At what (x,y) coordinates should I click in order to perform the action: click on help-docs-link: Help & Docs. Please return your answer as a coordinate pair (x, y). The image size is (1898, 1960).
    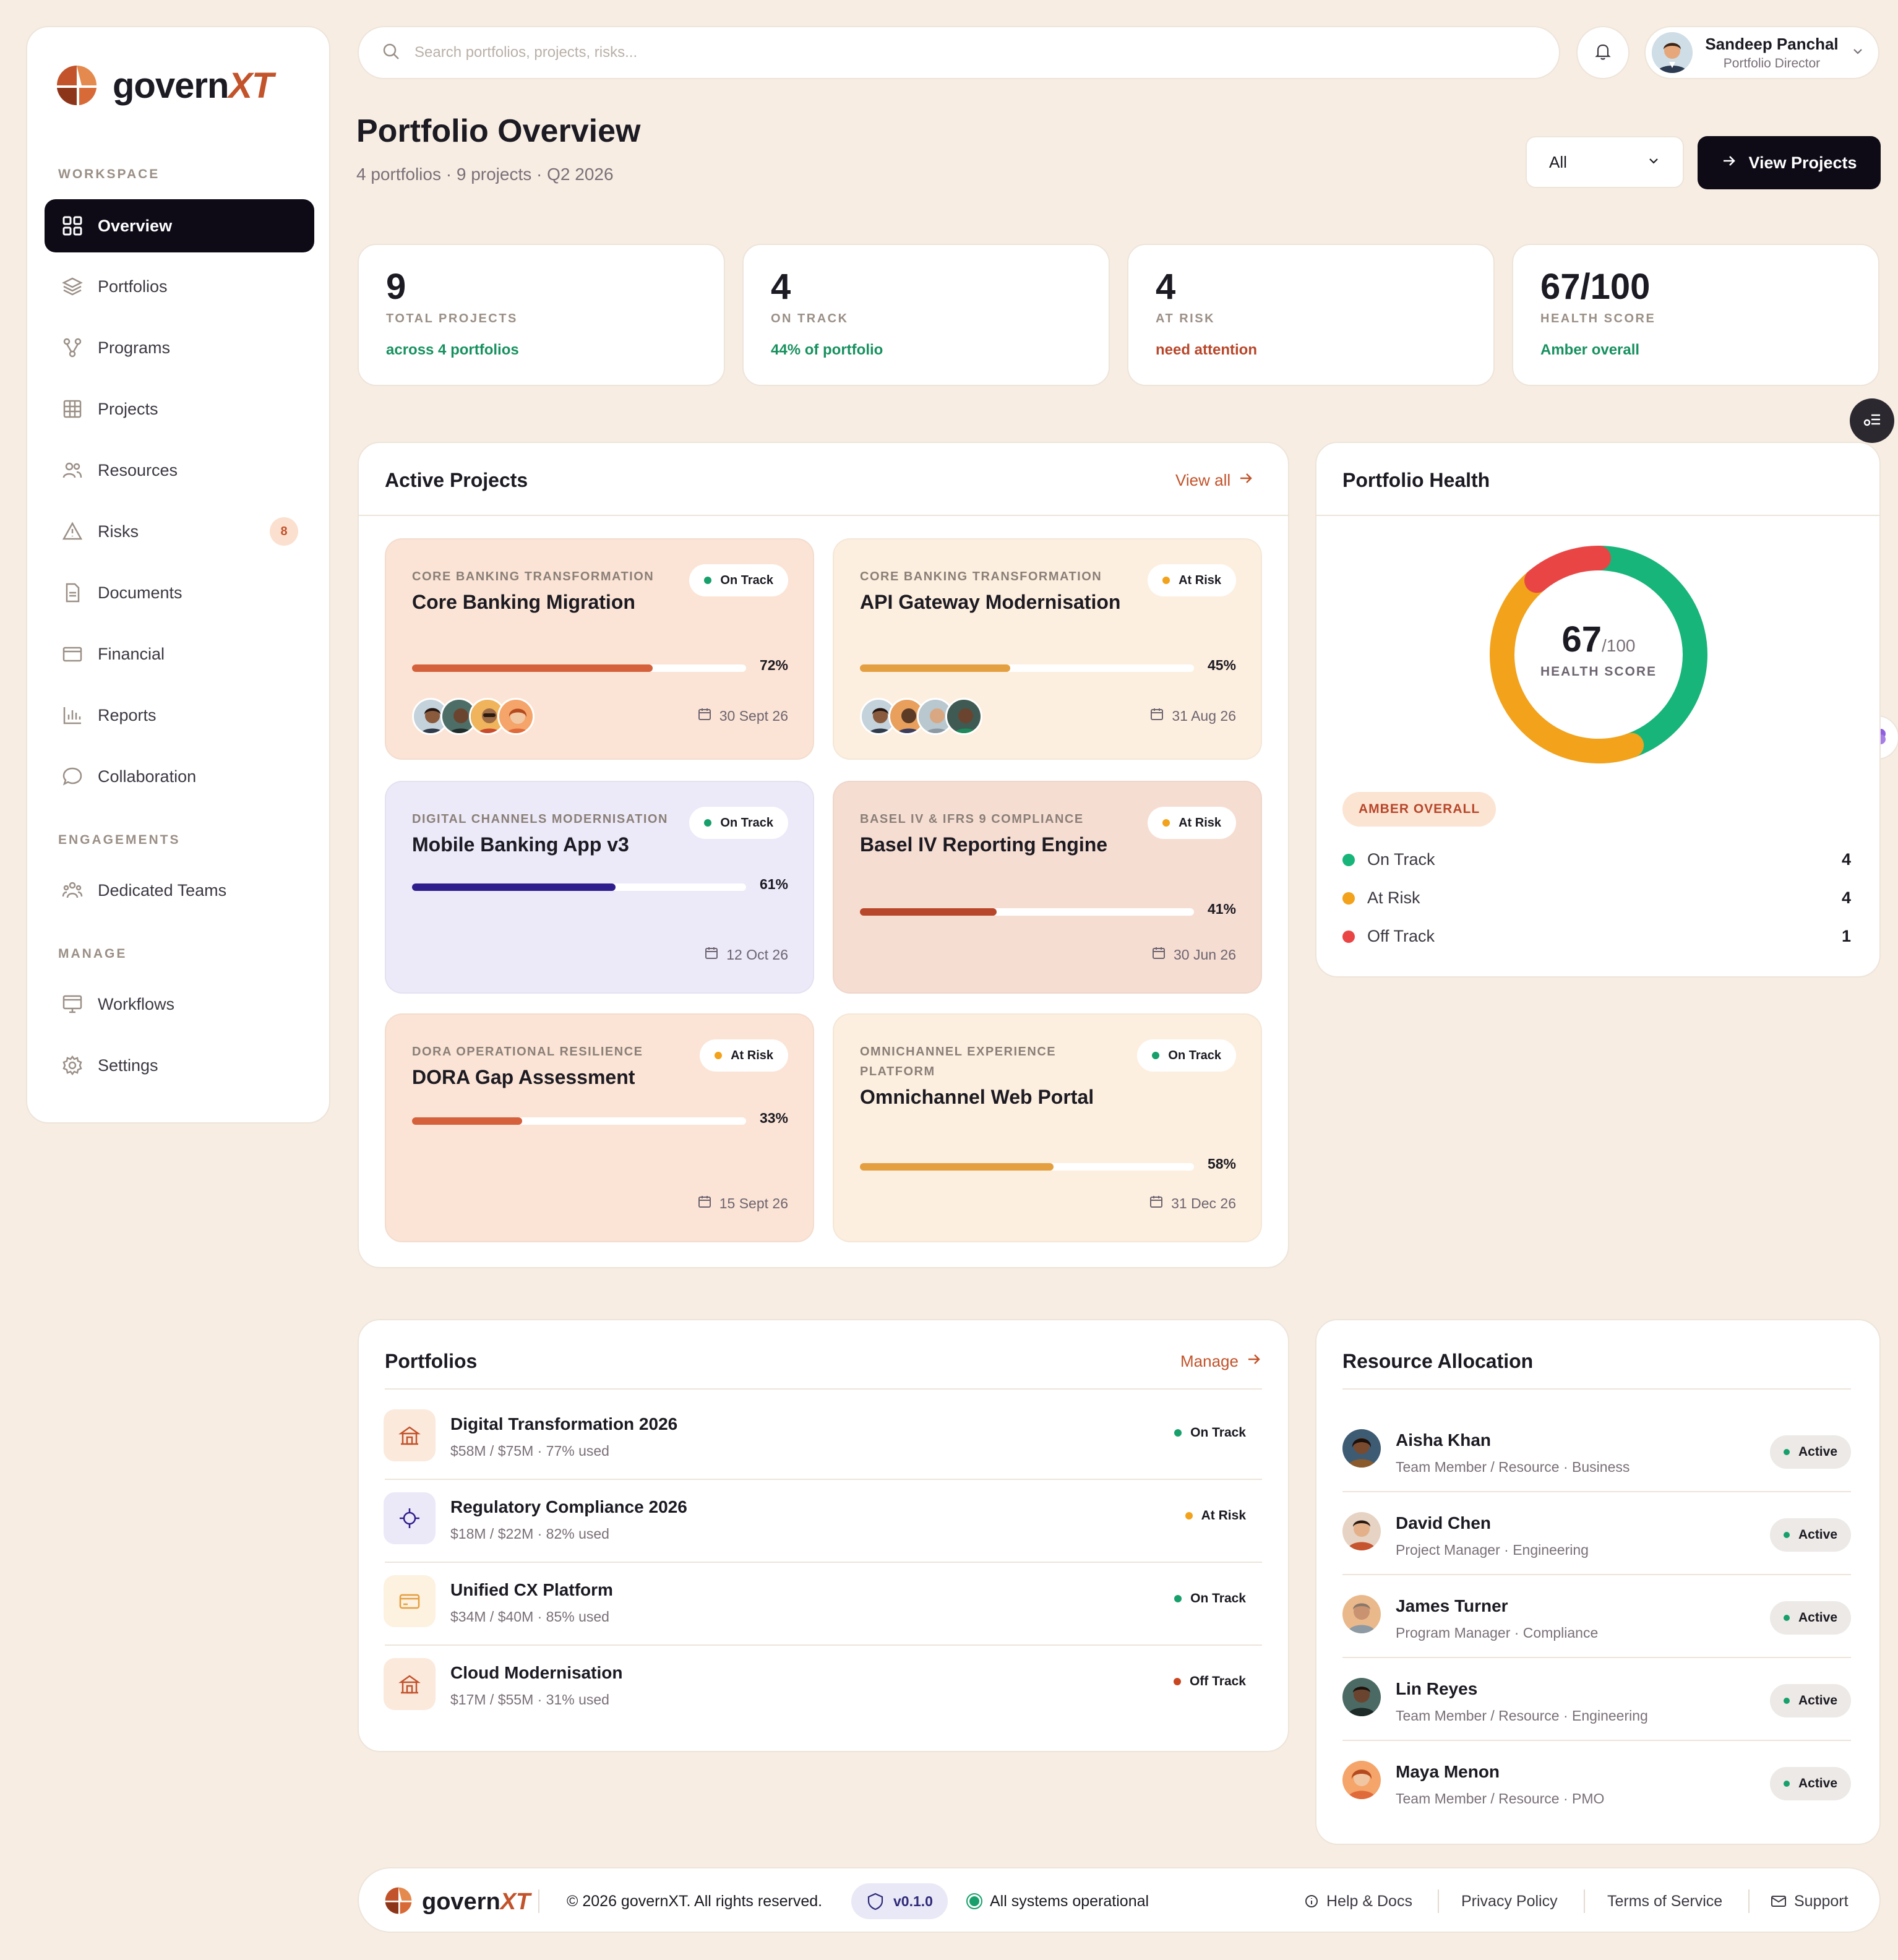
    Looking at the image, I should click on (1358, 1901).